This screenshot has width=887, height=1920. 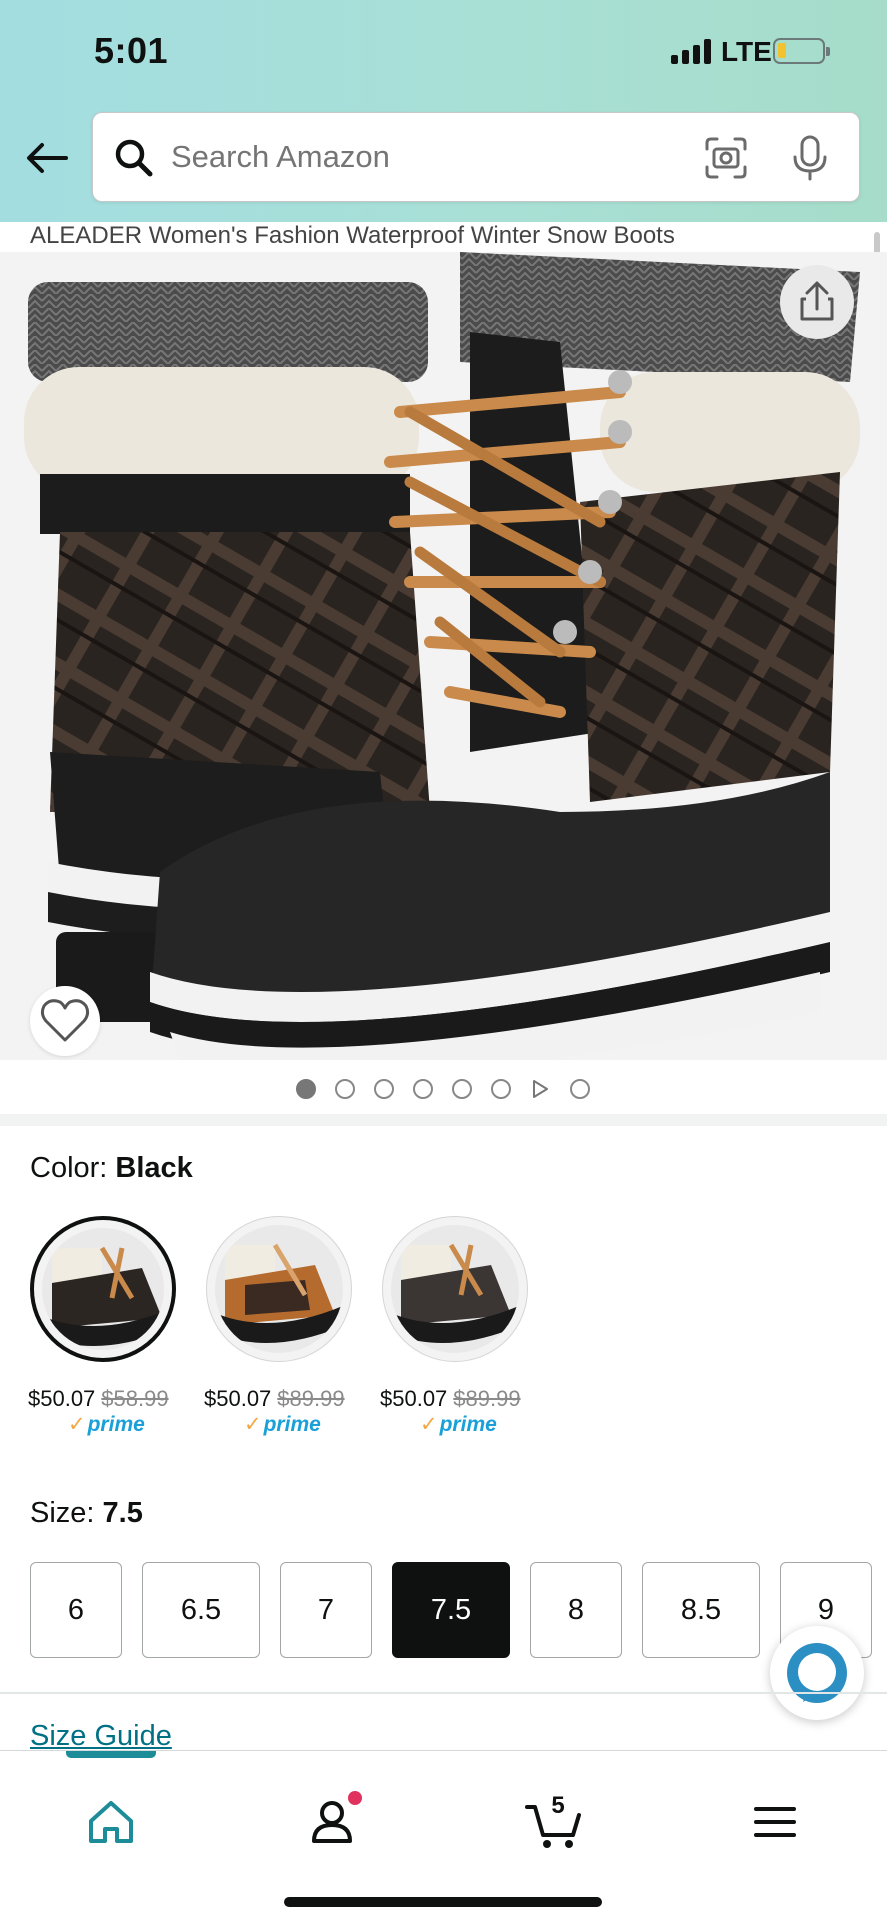 I want to click on size-option: 6.5, so click(x=201, y=1610).